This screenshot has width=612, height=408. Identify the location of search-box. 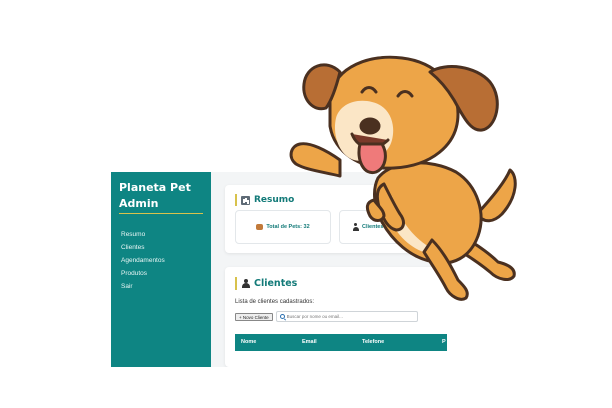
(346, 316).